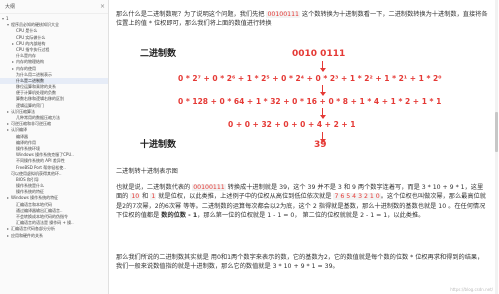  I want to click on outline-item-label: 算数右移和逻辑右移的区别, so click(40, 99).